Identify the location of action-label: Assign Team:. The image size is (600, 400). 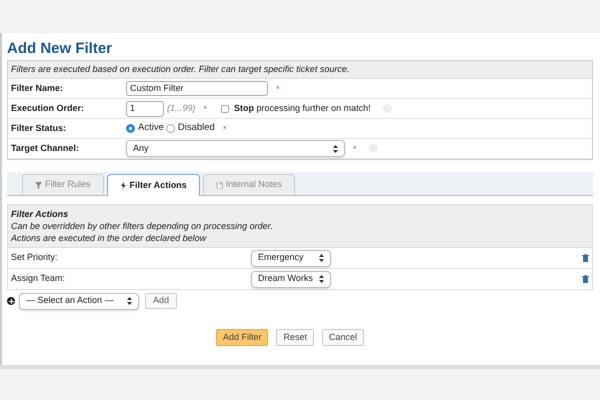
(38, 279).